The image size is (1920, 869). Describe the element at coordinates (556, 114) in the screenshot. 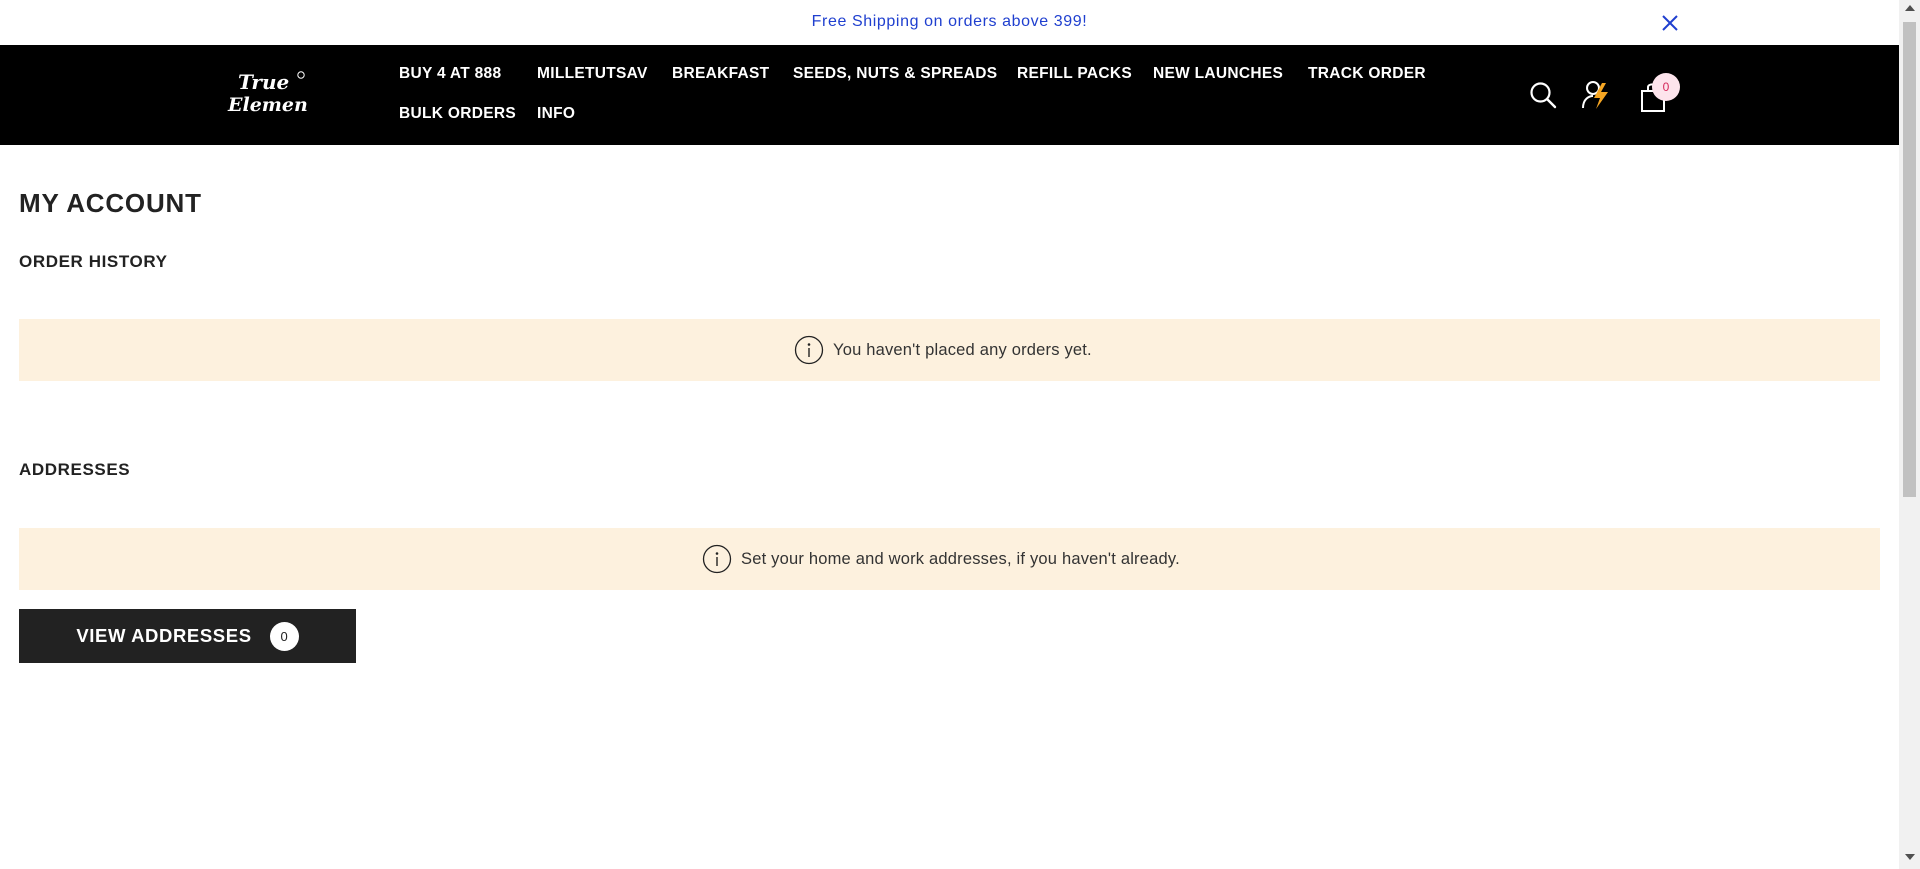

I see `nav-item-info: INFO` at that location.